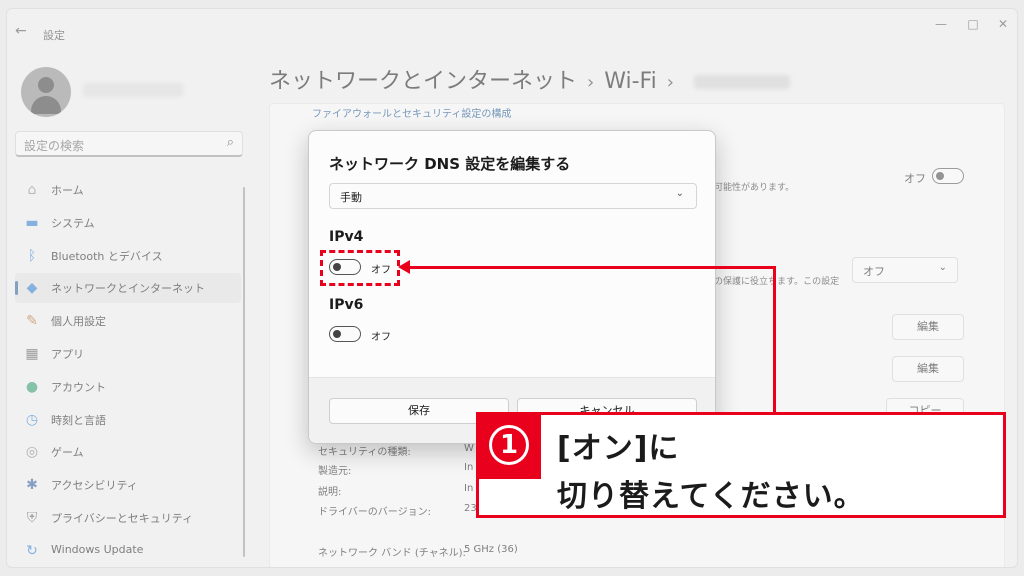  What do you see at coordinates (679, 193) in the screenshot?
I see `chevron-down-icon: ⌄` at bounding box center [679, 193].